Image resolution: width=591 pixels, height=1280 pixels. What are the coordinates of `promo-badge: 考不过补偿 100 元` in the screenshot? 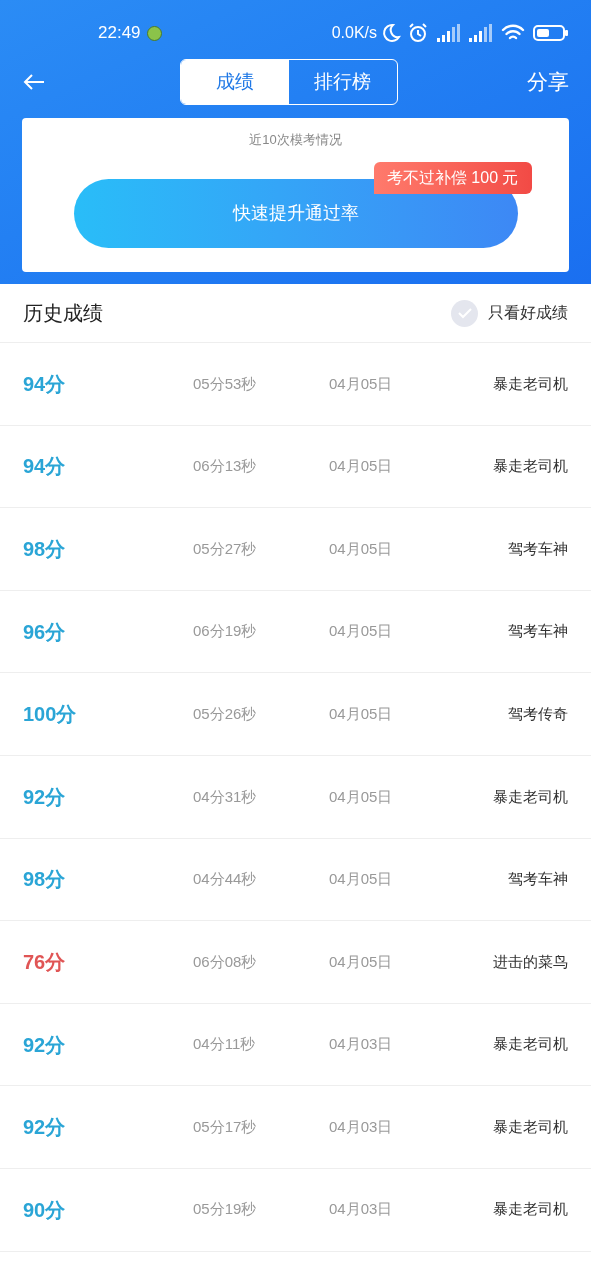 It's located at (452, 177).